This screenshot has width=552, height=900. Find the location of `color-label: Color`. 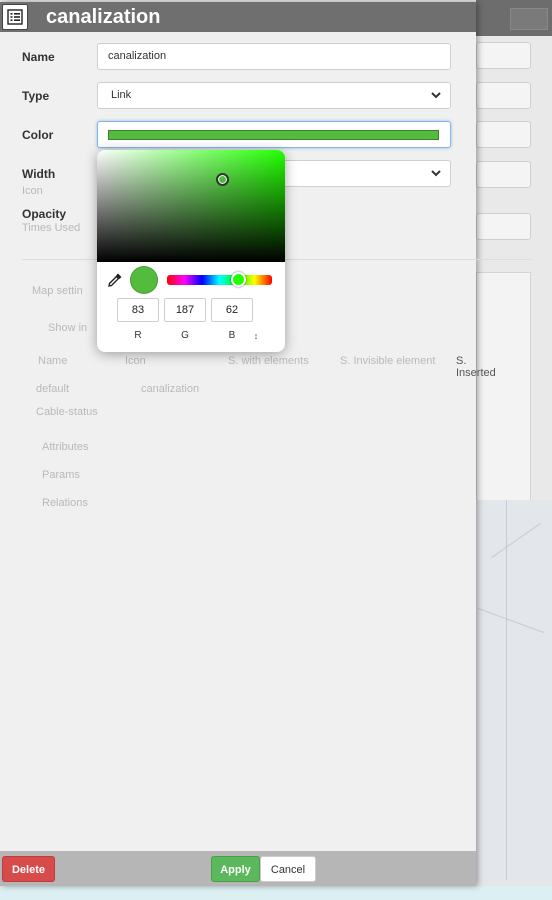

color-label: Color is located at coordinates (38, 135).